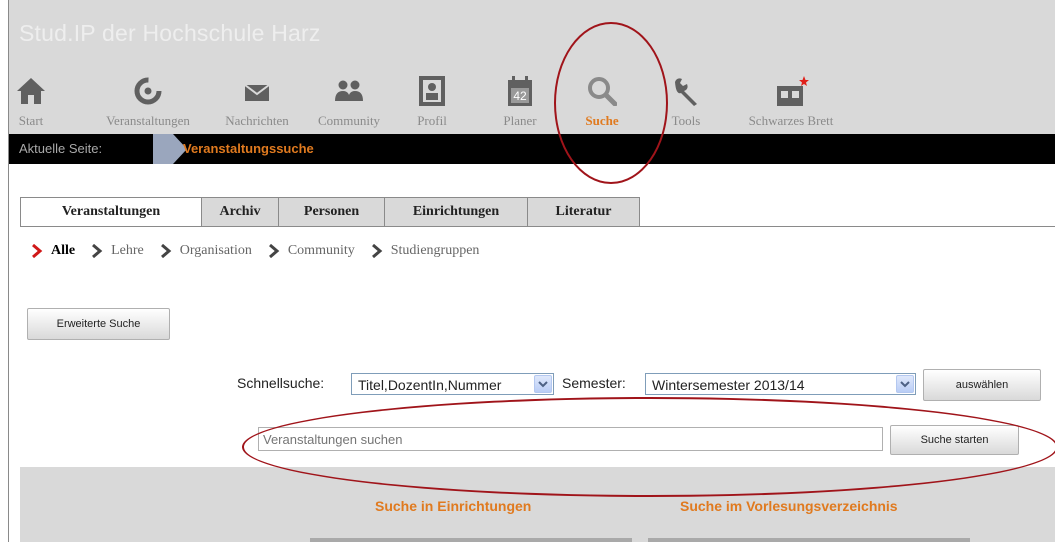 The height and width of the screenshot is (542, 1055). I want to click on tab-literatur: Literatur, so click(583, 212).